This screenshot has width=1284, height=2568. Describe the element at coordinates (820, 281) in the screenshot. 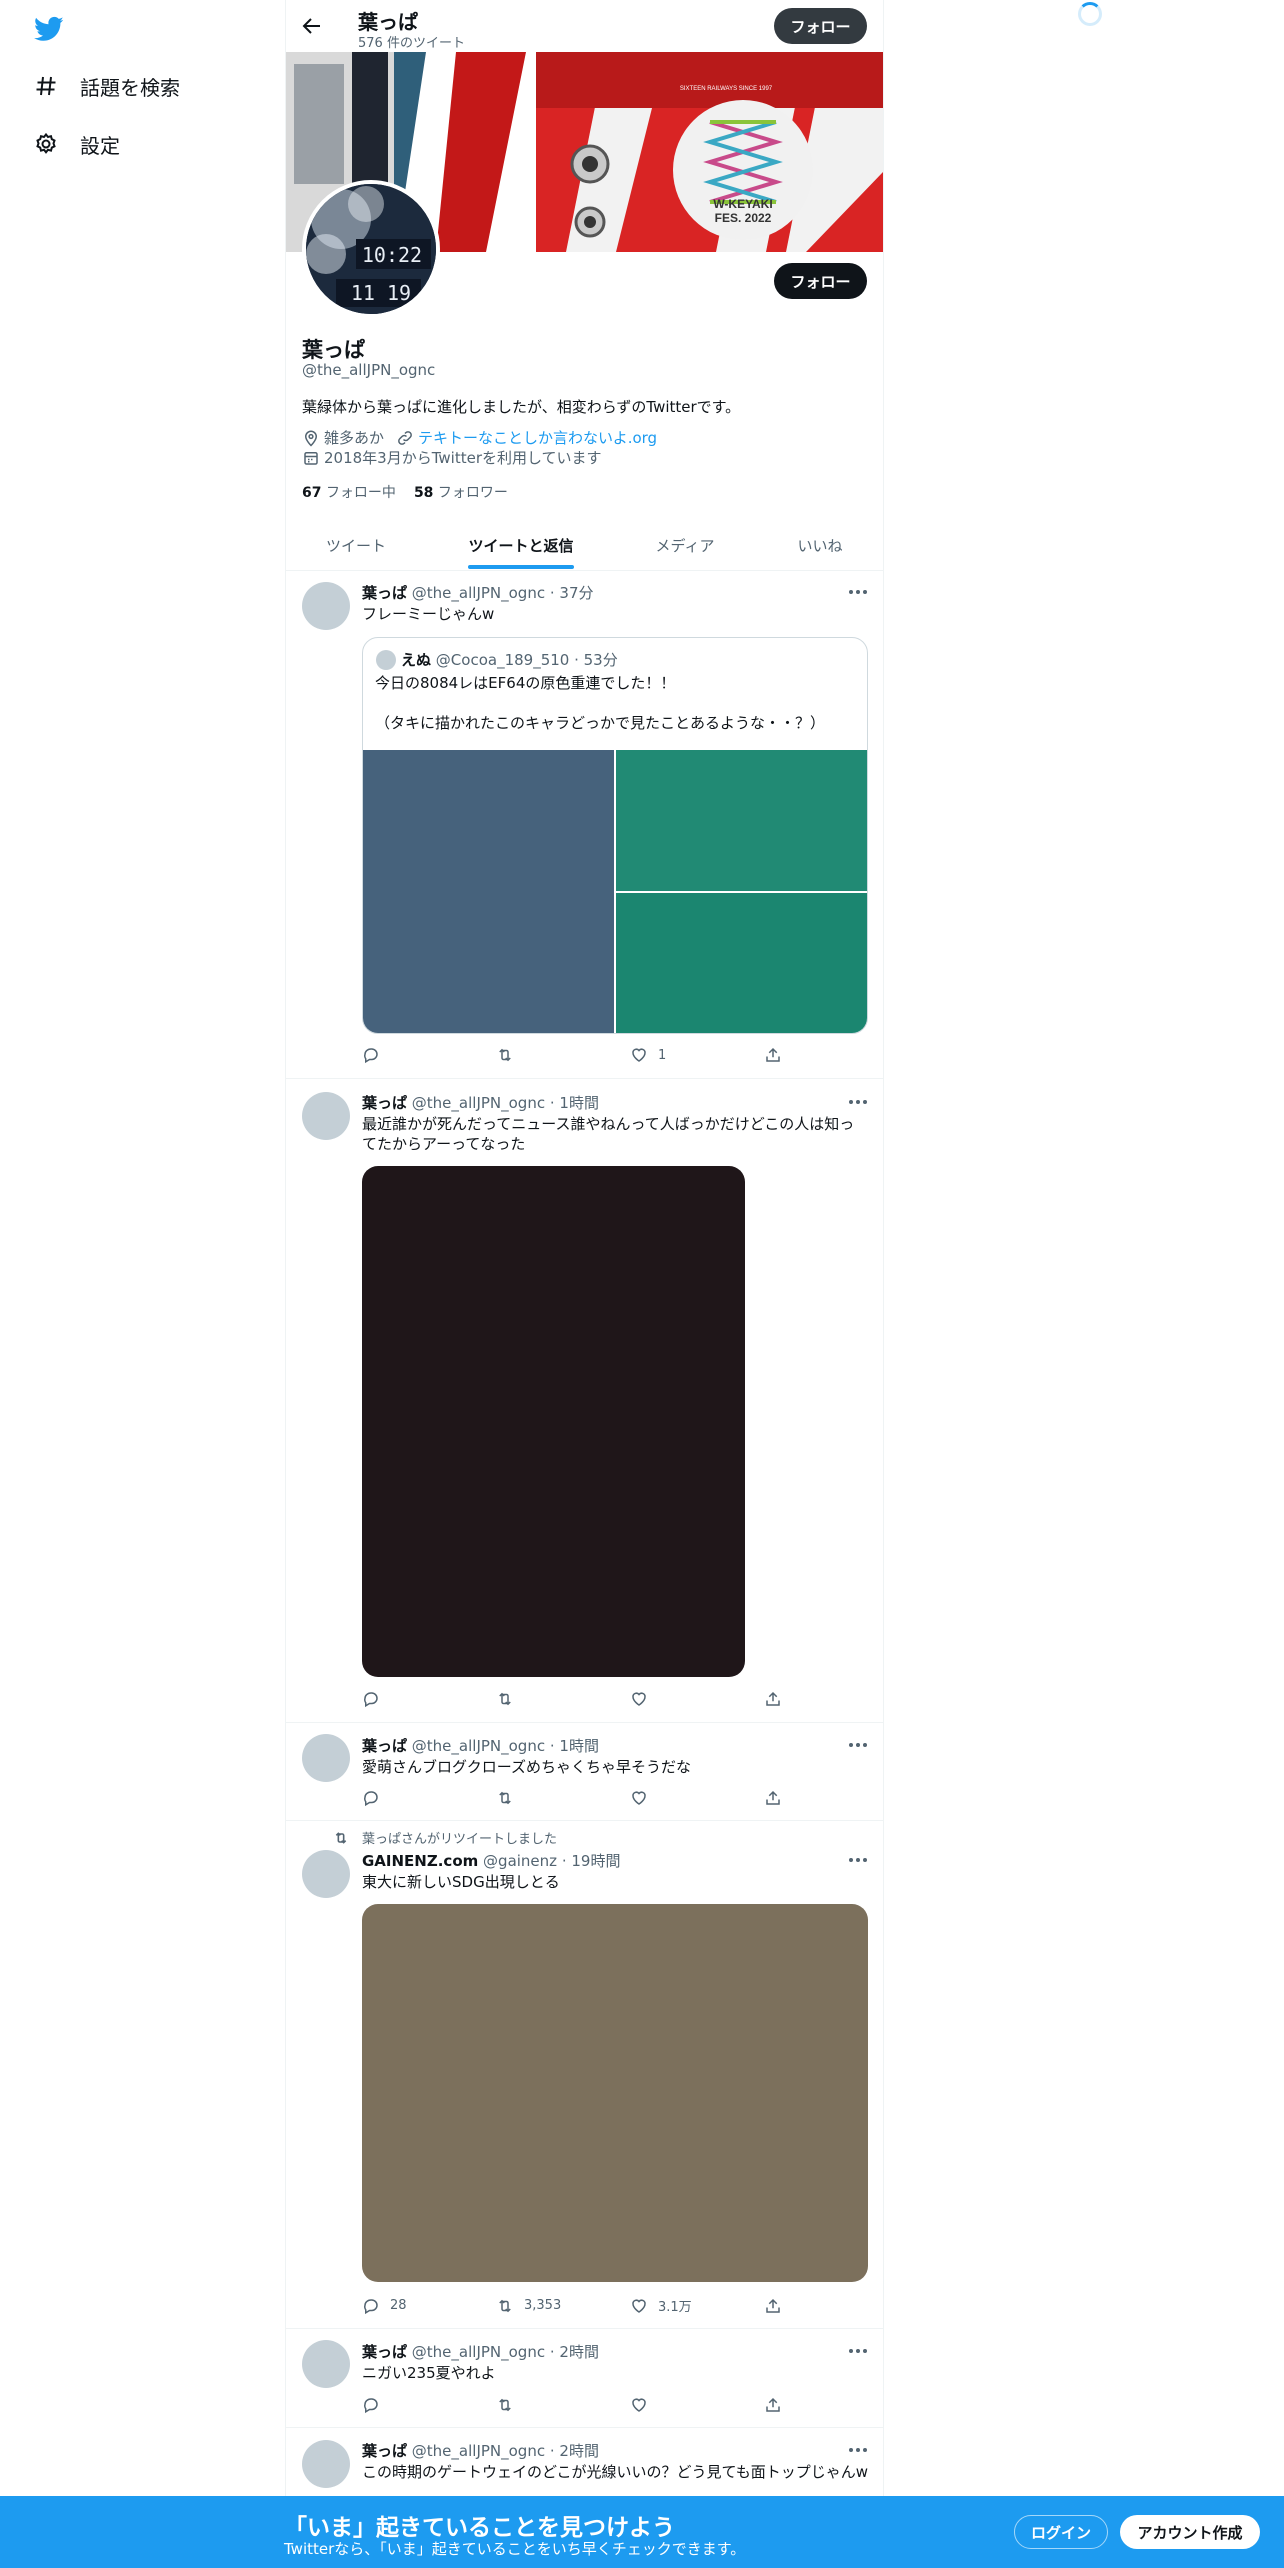

I see `profile-follow-button: フォロー` at that location.